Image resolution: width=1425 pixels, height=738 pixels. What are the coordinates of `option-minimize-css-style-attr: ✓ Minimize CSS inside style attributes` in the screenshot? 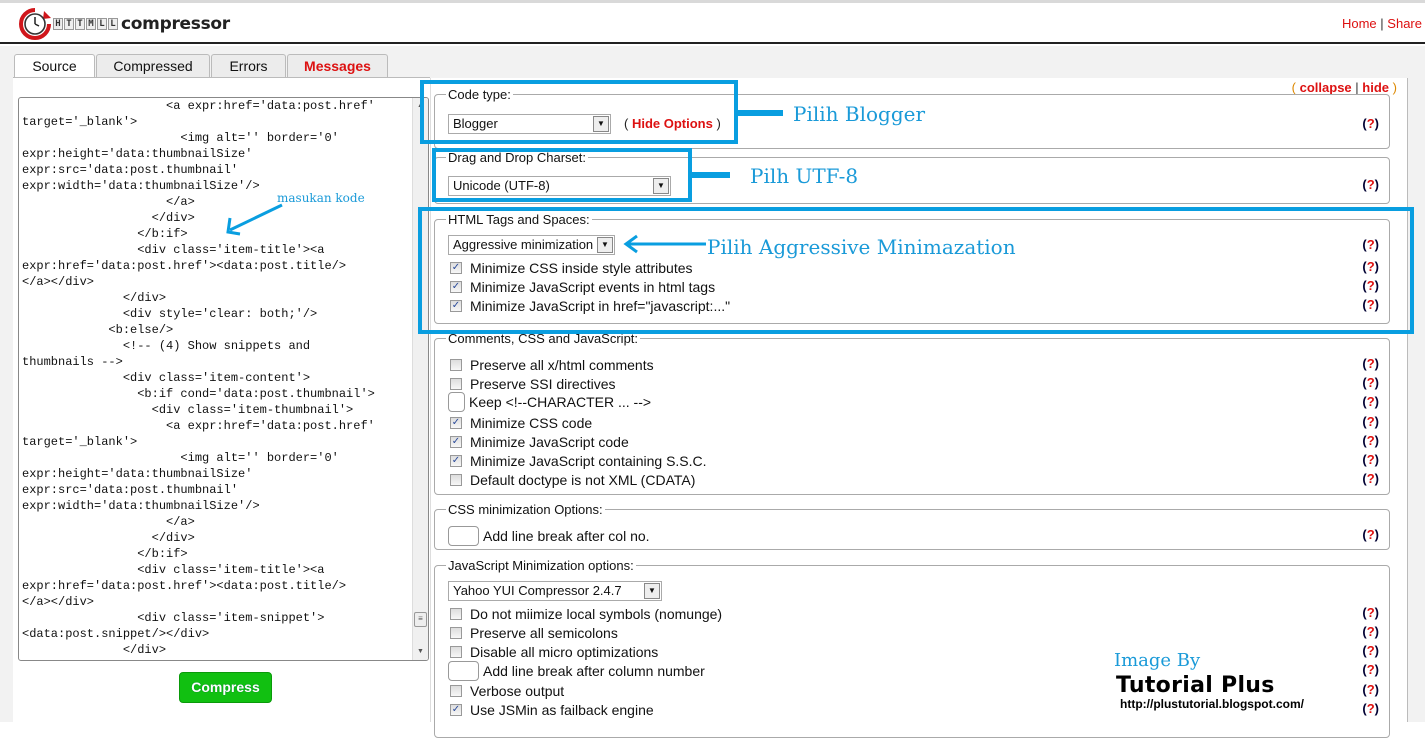 It's located at (571, 268).